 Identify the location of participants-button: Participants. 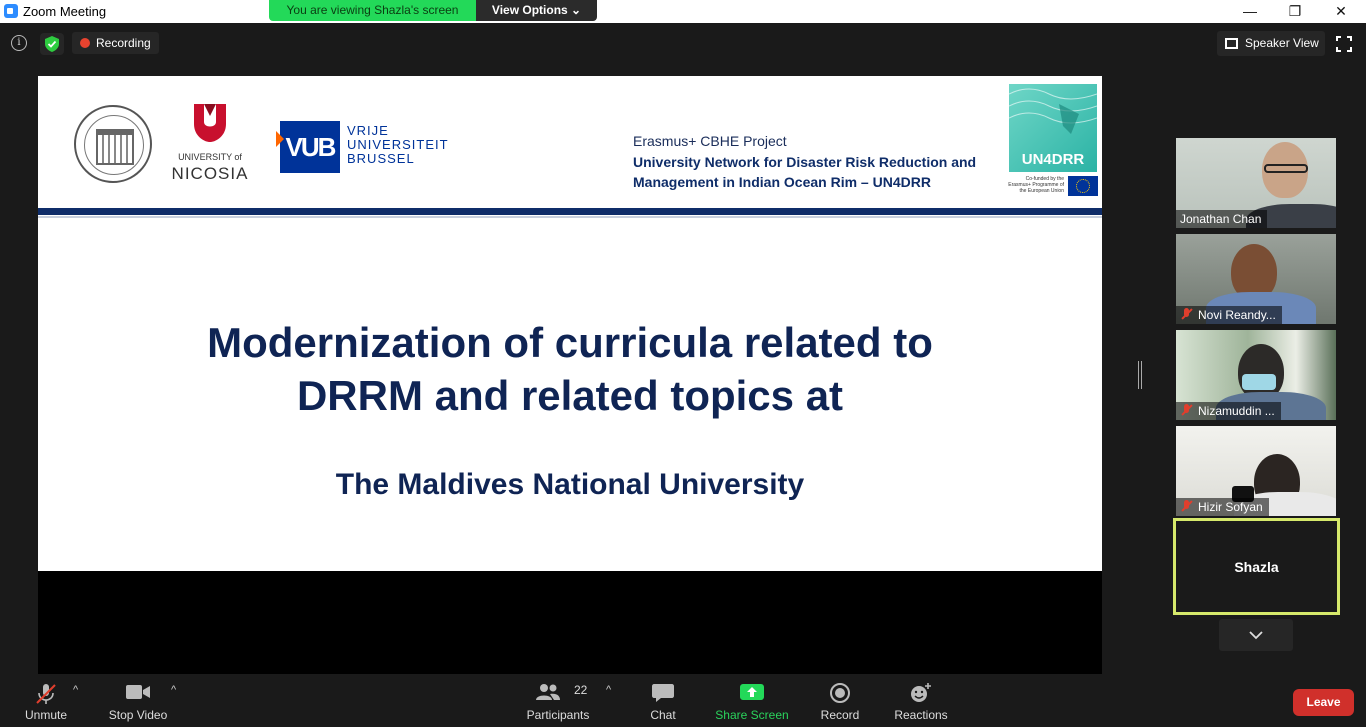
(558, 700).